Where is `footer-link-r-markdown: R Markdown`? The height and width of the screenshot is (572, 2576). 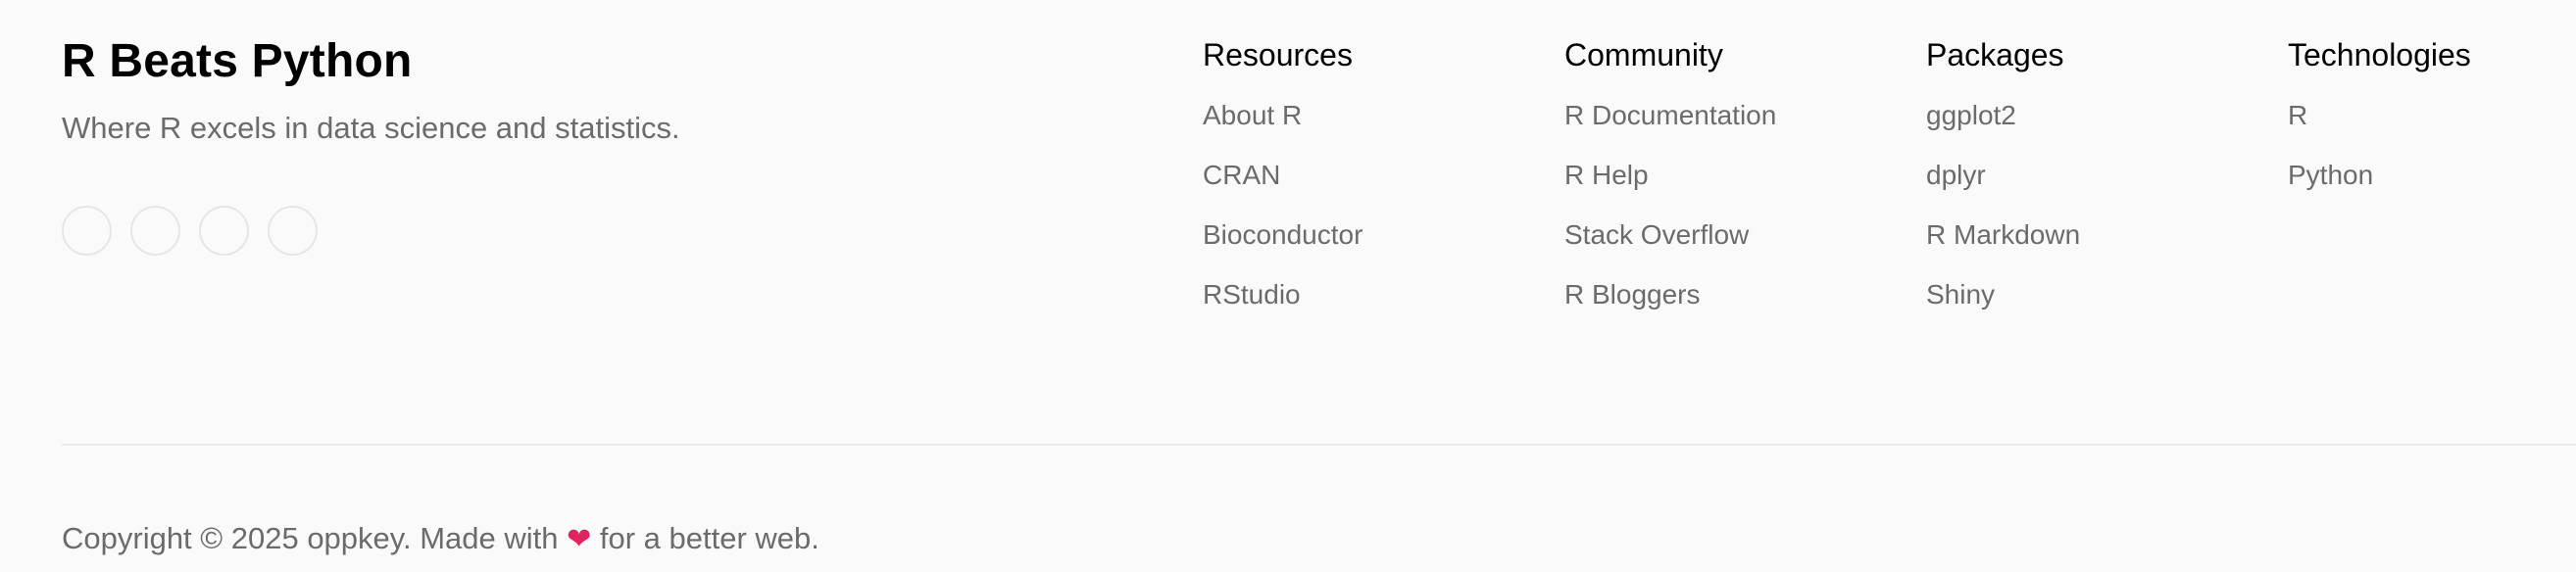 footer-link-r-markdown: R Markdown is located at coordinates (2003, 235).